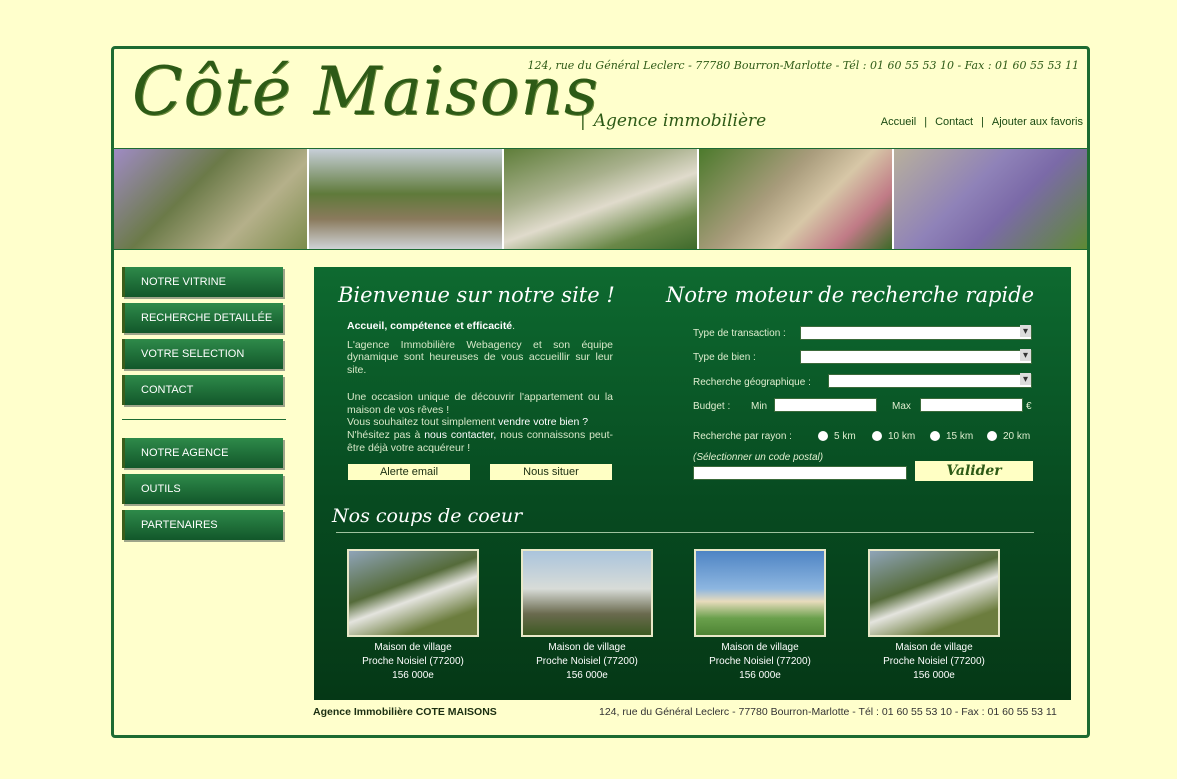 This screenshot has height=779, width=1177. I want to click on label-geo: Recherche géographique :, so click(752, 382).